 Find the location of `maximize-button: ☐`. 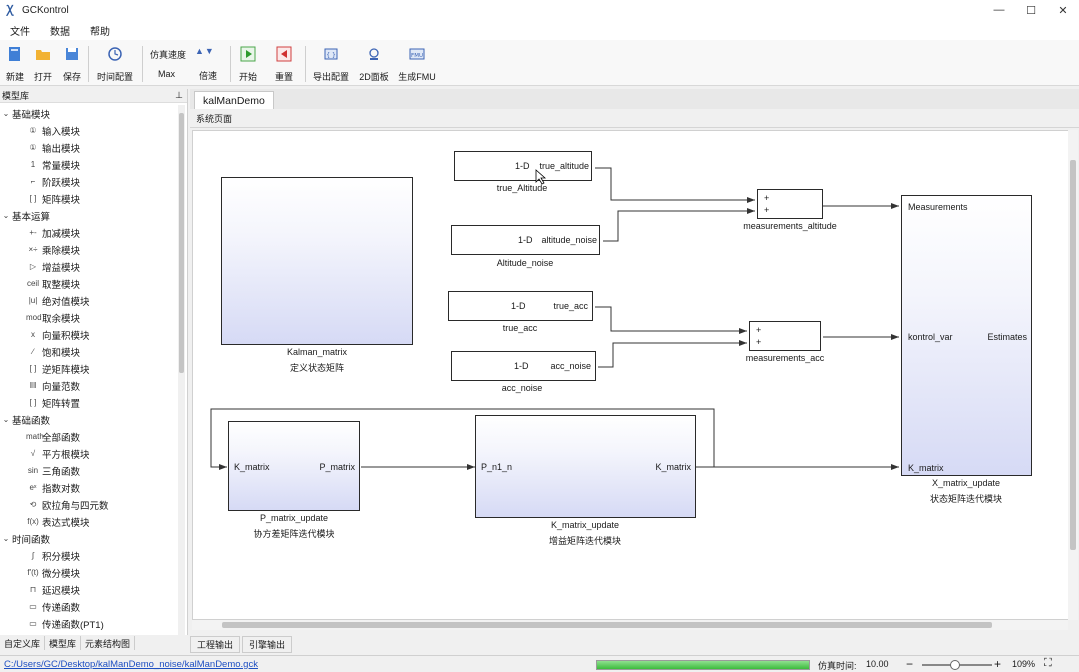

maximize-button: ☐ is located at coordinates (1031, 10).